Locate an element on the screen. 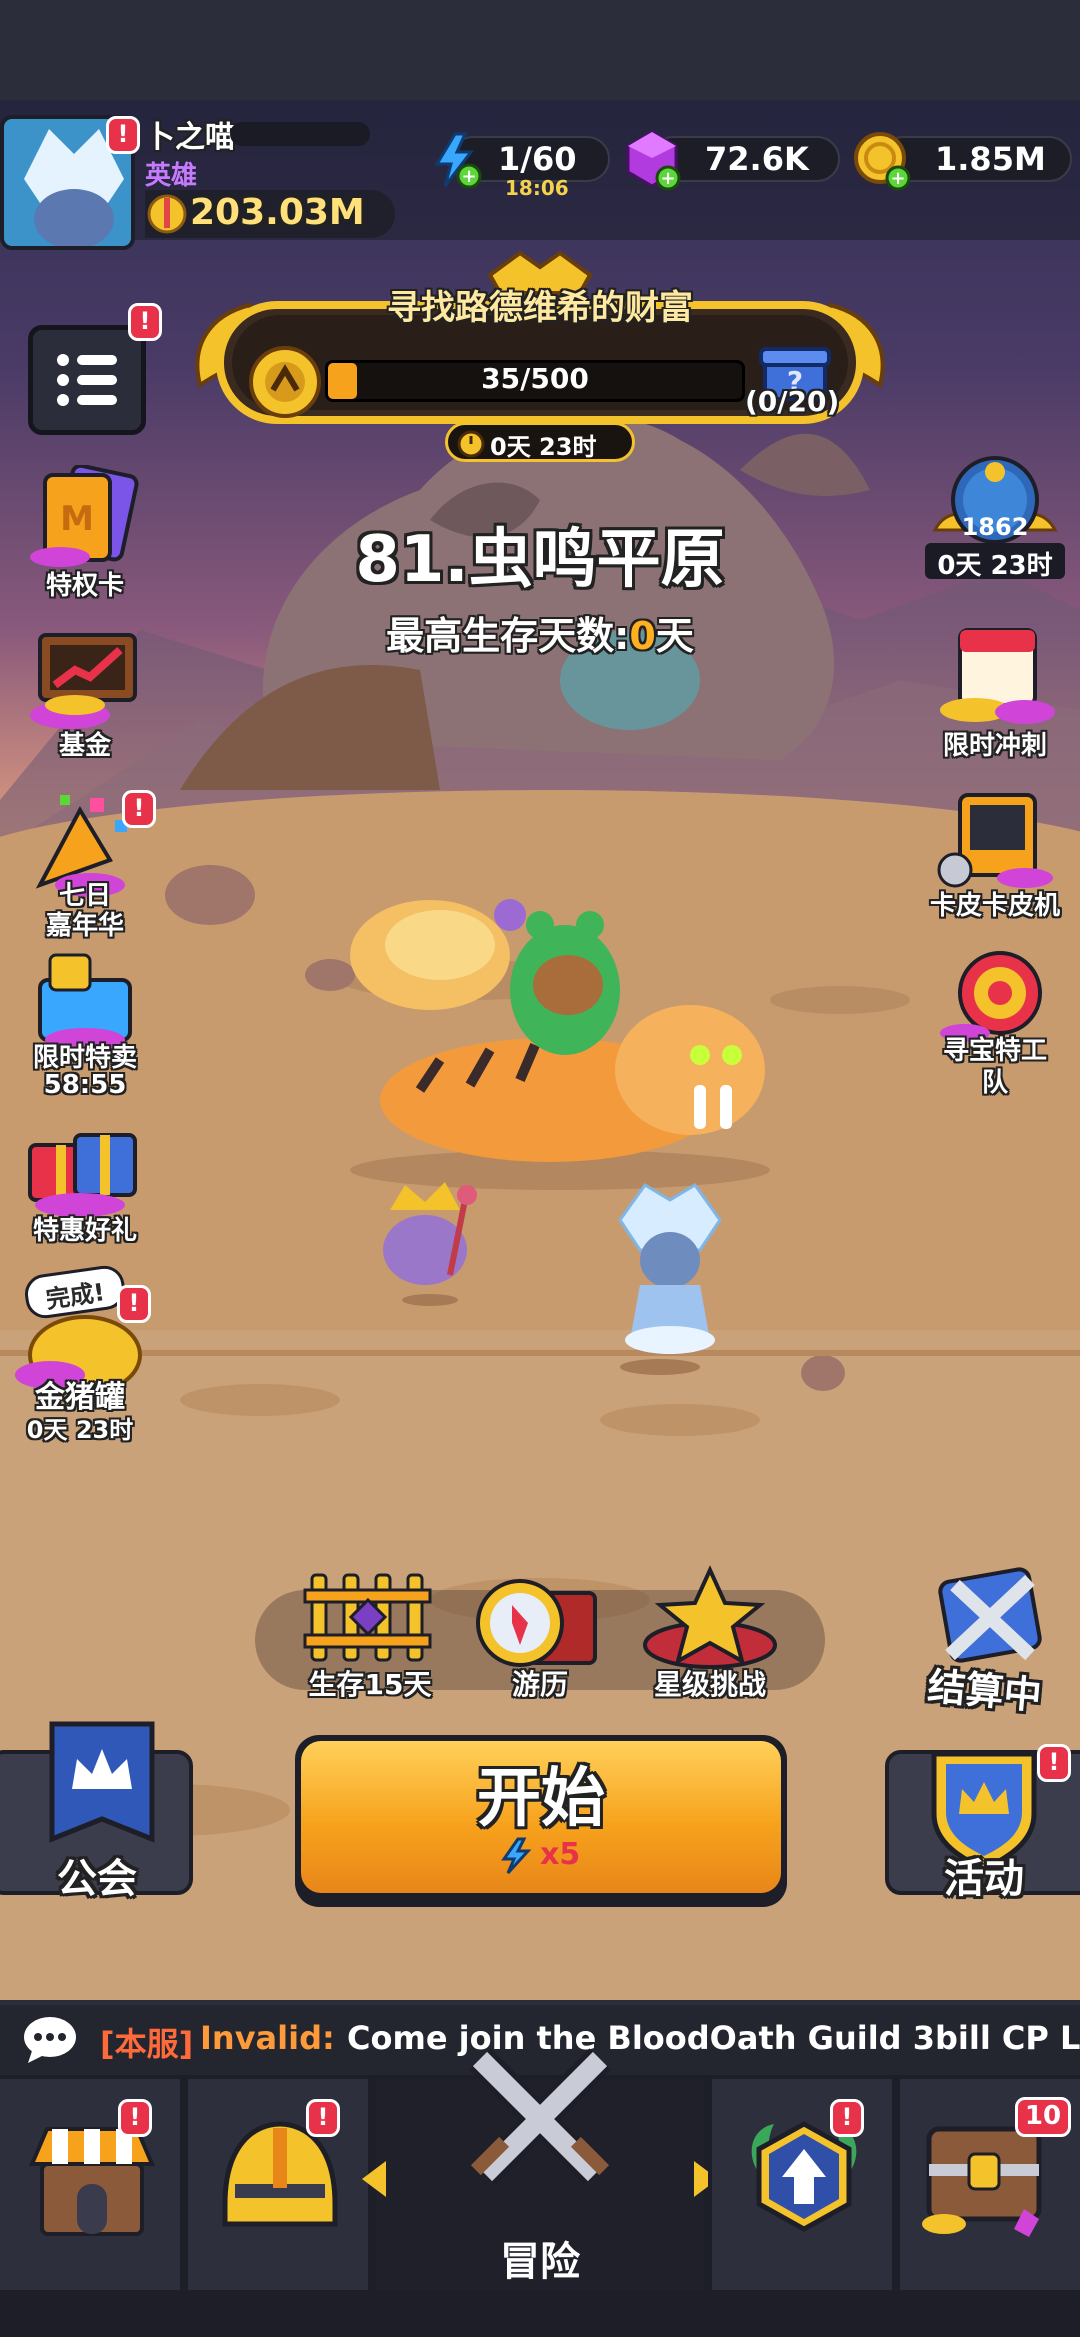 This screenshot has width=1080, height=2337. compass-medal-icon is located at coordinates (285, 382).